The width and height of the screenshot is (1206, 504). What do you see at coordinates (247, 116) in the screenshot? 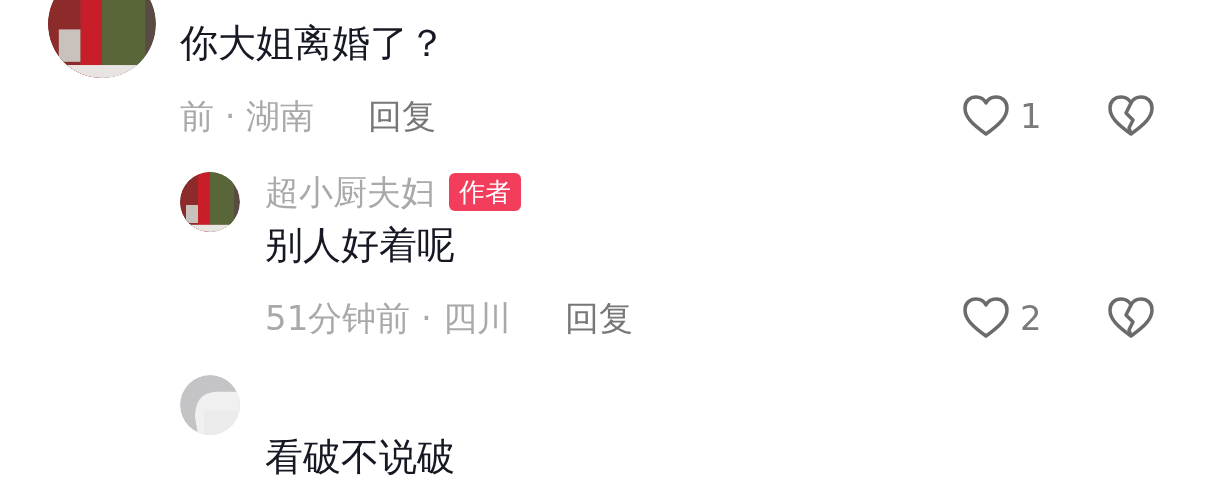
I see `comment-meta: 前 · 湖南` at bounding box center [247, 116].